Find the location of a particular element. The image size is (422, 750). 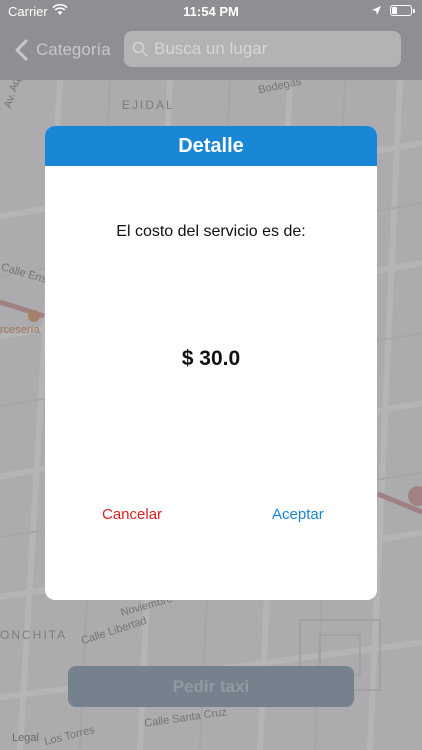

service-cost-amount: $ 30.0 is located at coordinates (211, 358).